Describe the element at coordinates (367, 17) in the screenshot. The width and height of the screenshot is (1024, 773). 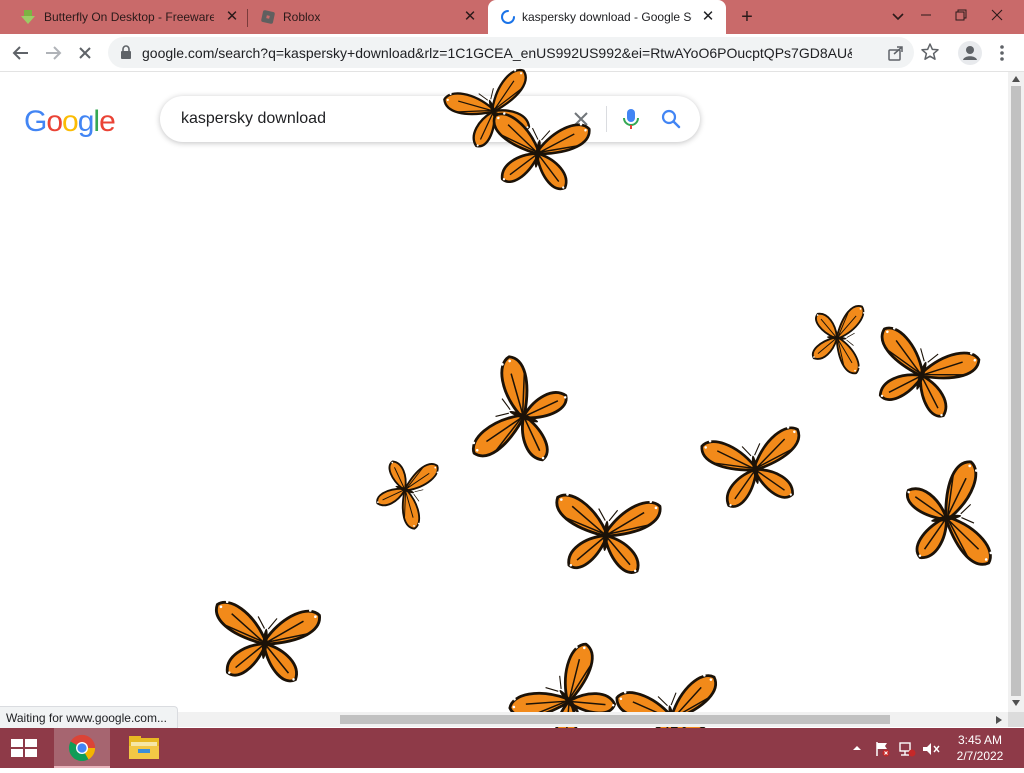
I see `tab-roblox: Roblox ✕` at that location.